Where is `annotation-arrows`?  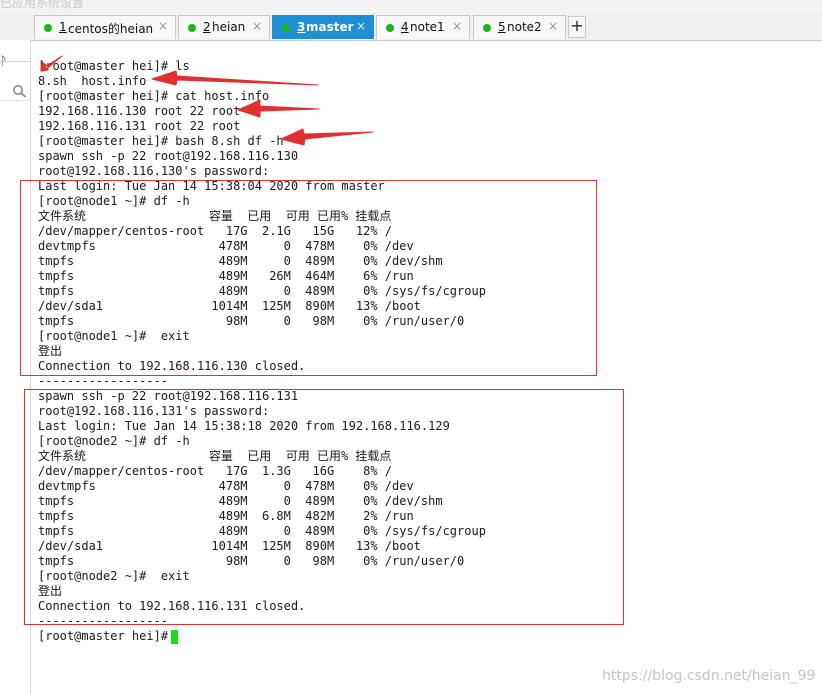 annotation-arrows is located at coordinates (207, 100).